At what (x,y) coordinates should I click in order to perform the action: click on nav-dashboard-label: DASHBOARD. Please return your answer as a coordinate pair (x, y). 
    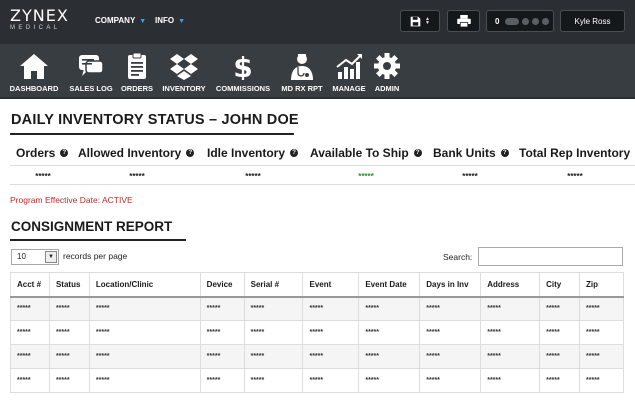
    Looking at the image, I should click on (34, 88).